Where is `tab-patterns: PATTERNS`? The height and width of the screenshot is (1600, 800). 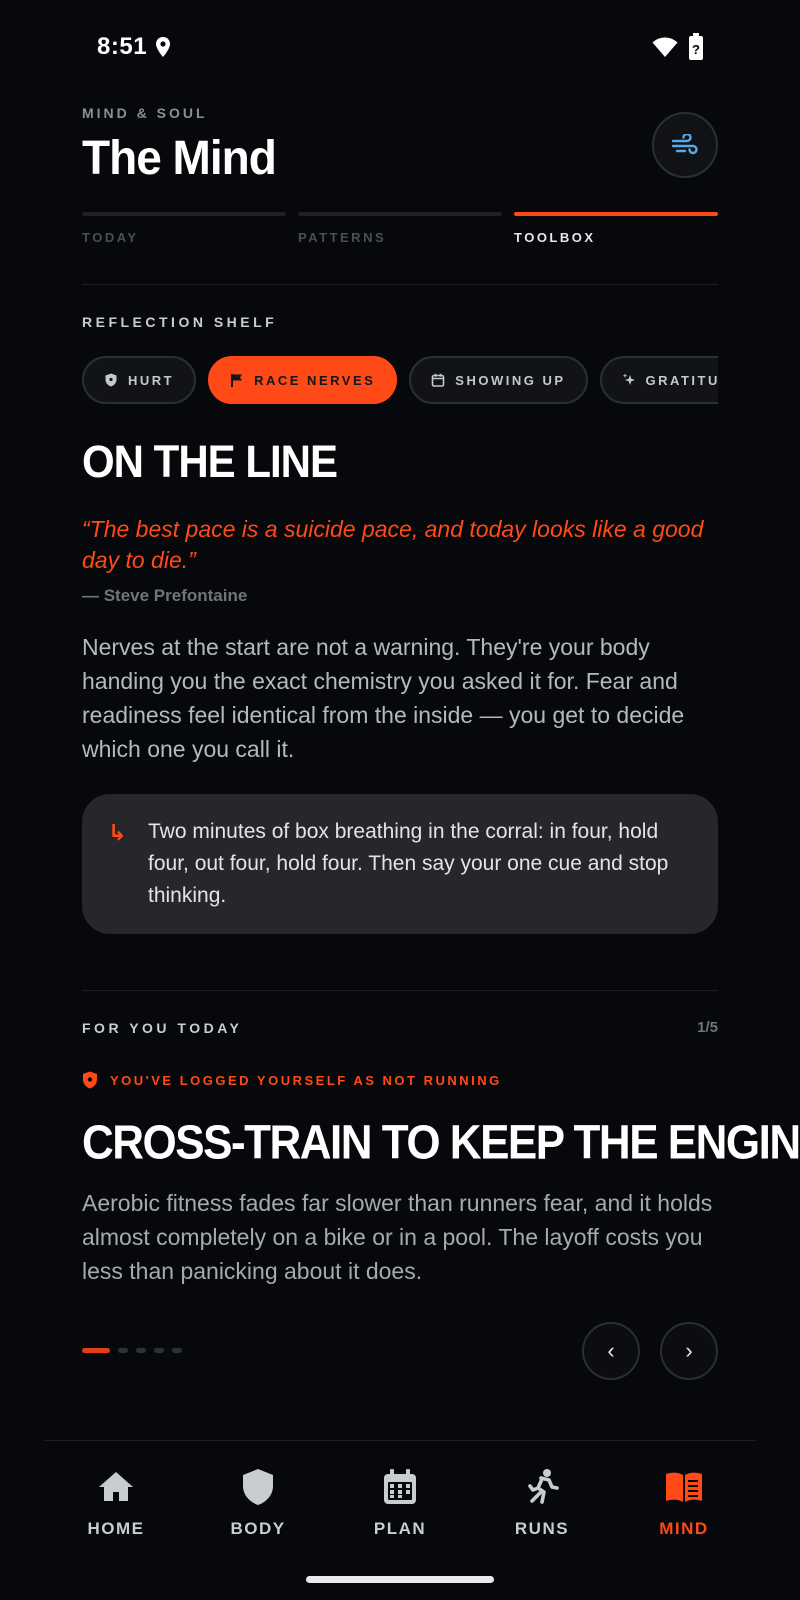 tab-patterns: PATTERNS is located at coordinates (400, 228).